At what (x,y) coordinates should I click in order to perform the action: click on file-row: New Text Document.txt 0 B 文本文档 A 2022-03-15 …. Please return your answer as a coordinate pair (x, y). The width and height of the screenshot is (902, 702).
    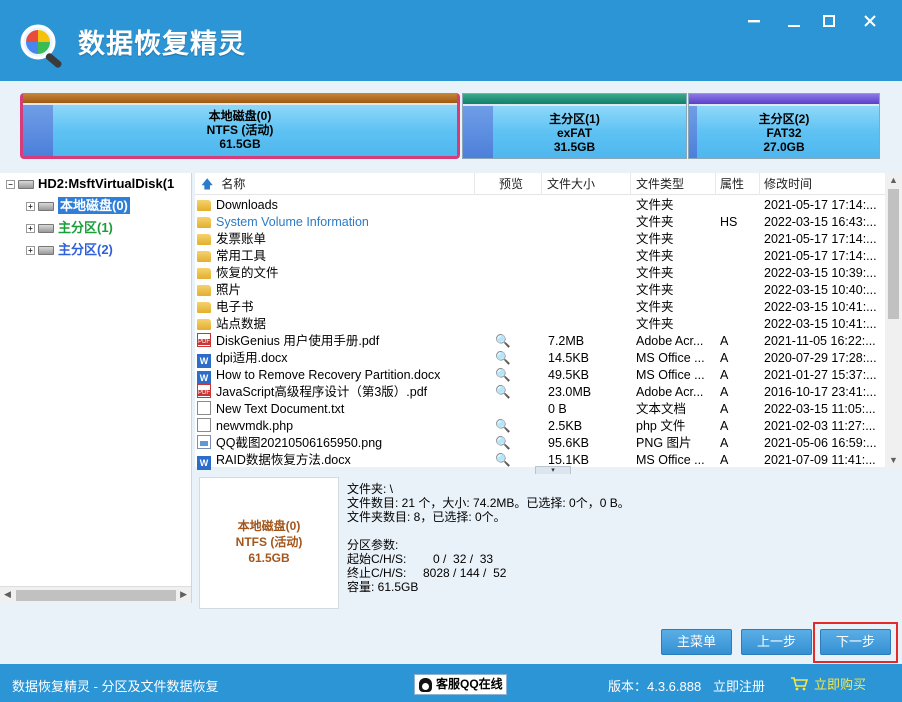
    Looking at the image, I should click on (540, 409).